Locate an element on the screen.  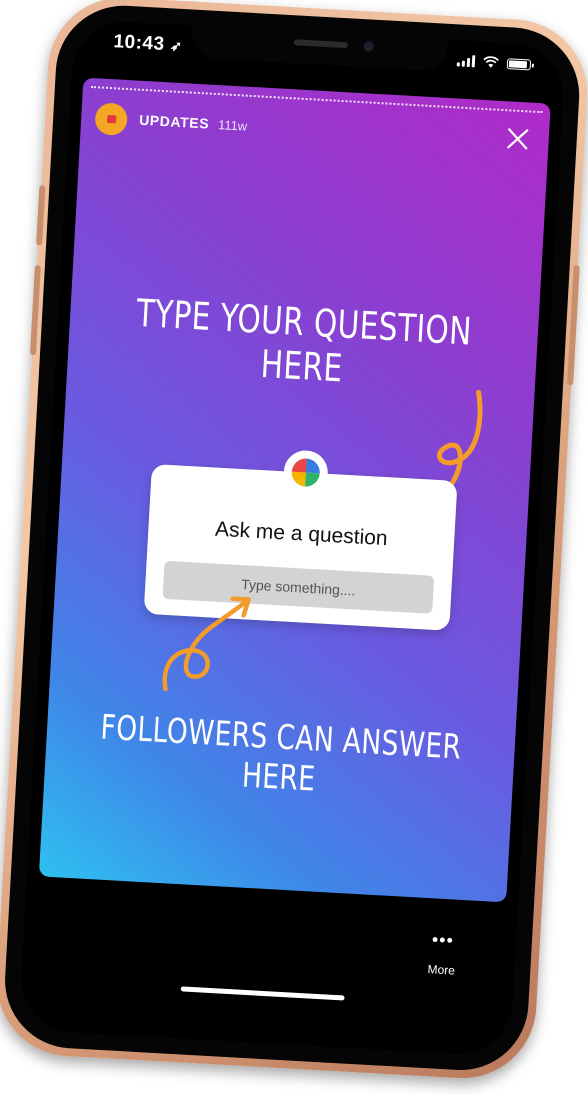
status-bar-time: 10:43 ➶ is located at coordinates (148, 44).